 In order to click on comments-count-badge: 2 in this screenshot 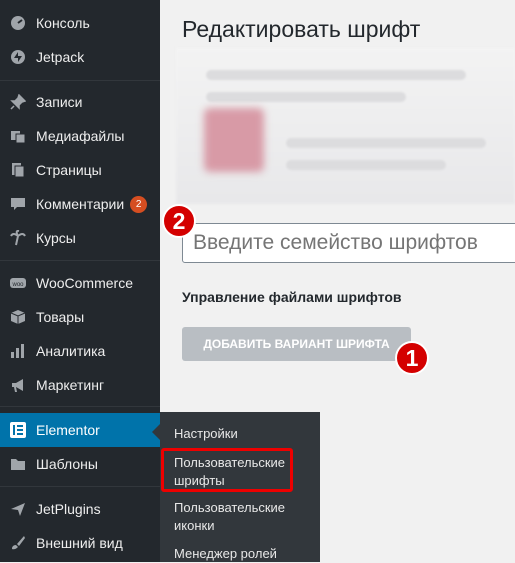, I will do `click(139, 204)`.